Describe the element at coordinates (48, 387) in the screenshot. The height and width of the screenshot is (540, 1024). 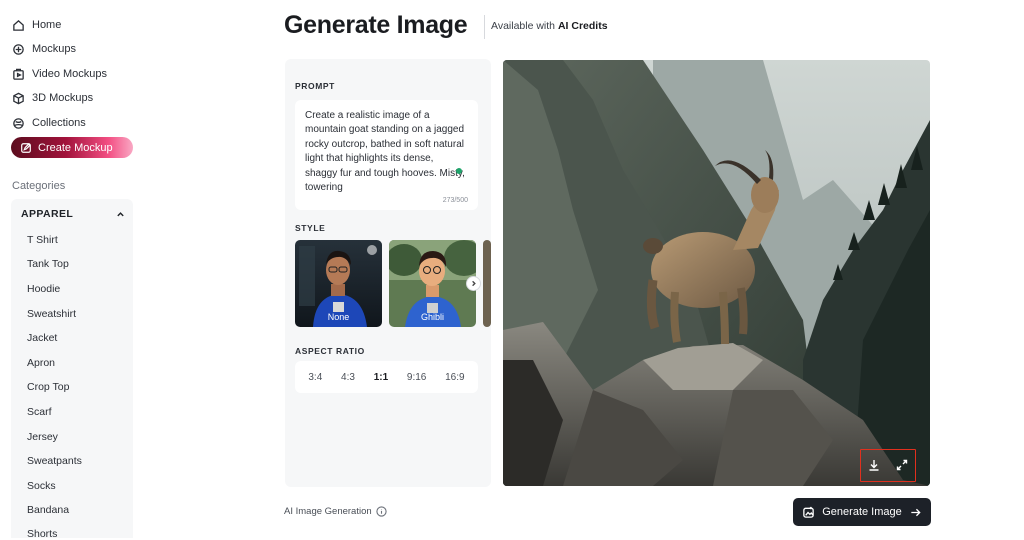
I see `category-item: Crop Top` at that location.